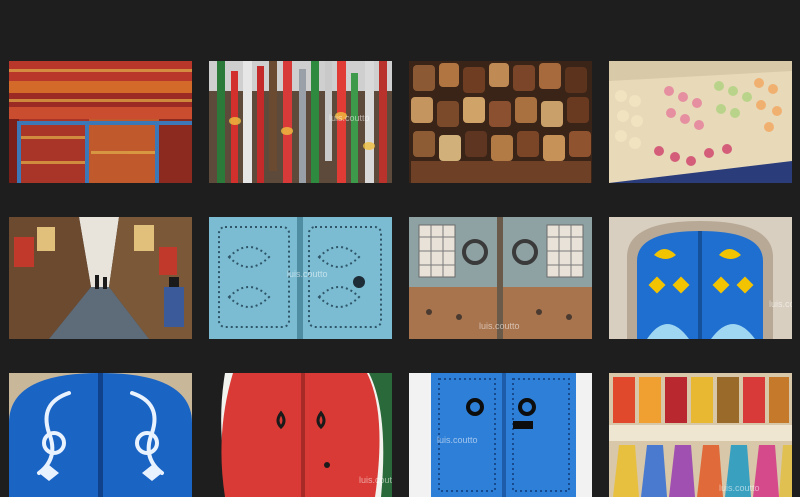 This screenshot has height=497, width=800. I want to click on photo-thumbnail-hookahs: luis.coutto, so click(300, 122).